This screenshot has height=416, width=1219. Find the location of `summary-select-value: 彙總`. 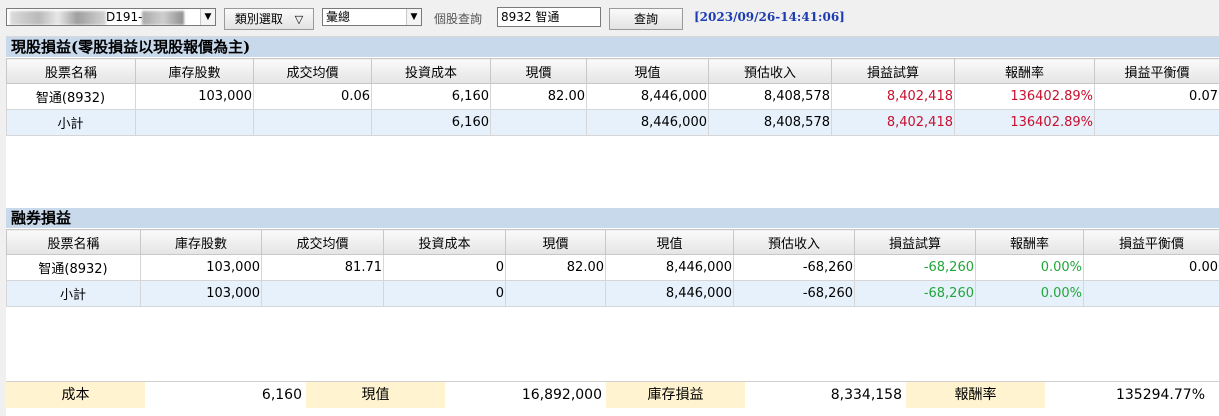

summary-select-value: 彙總 is located at coordinates (338, 17).